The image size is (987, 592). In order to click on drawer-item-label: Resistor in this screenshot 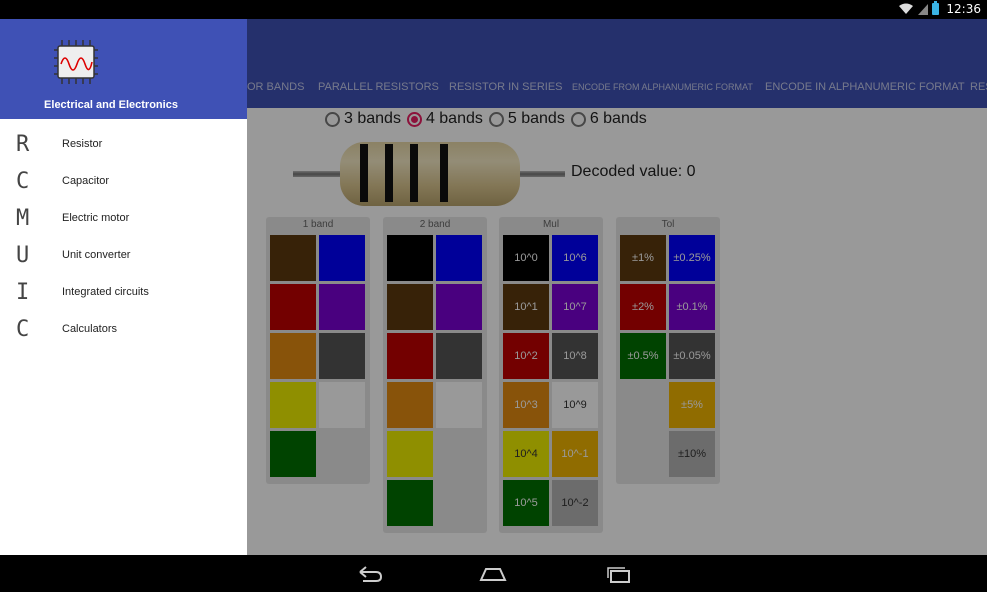, I will do `click(82, 144)`.